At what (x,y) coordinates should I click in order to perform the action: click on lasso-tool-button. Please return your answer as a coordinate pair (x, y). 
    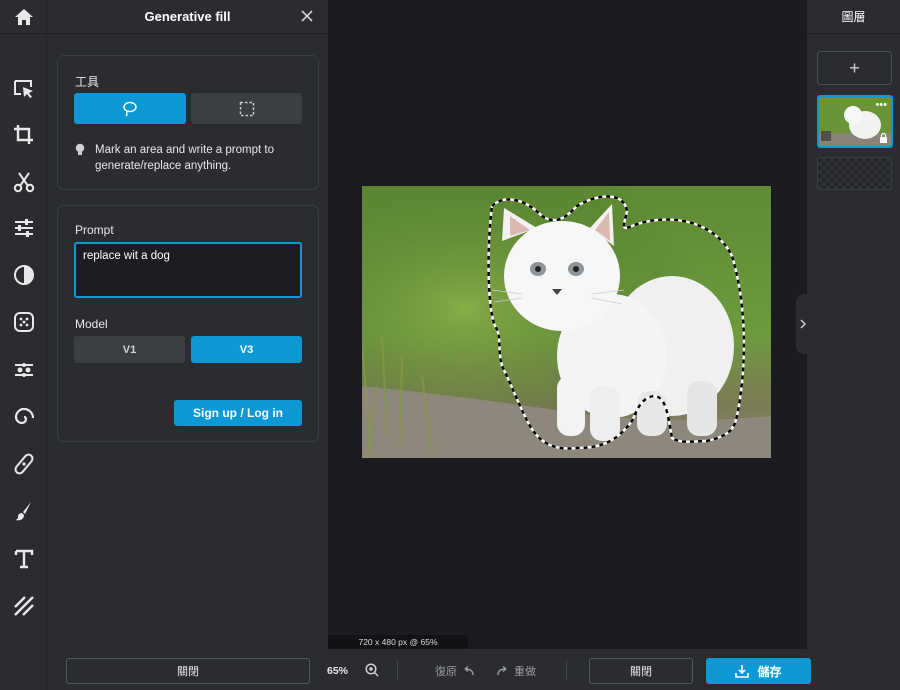
    Looking at the image, I should click on (130, 108).